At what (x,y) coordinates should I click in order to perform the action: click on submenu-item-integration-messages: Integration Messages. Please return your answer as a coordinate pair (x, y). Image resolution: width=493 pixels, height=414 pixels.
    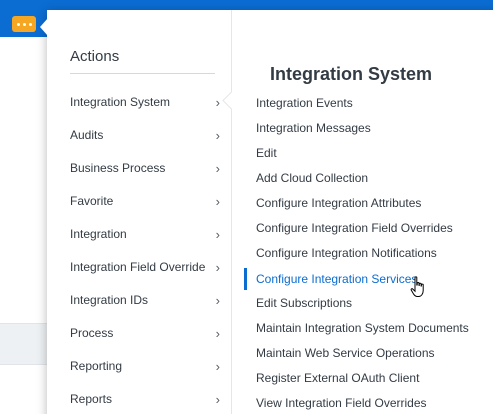
    Looking at the image, I should click on (374, 128).